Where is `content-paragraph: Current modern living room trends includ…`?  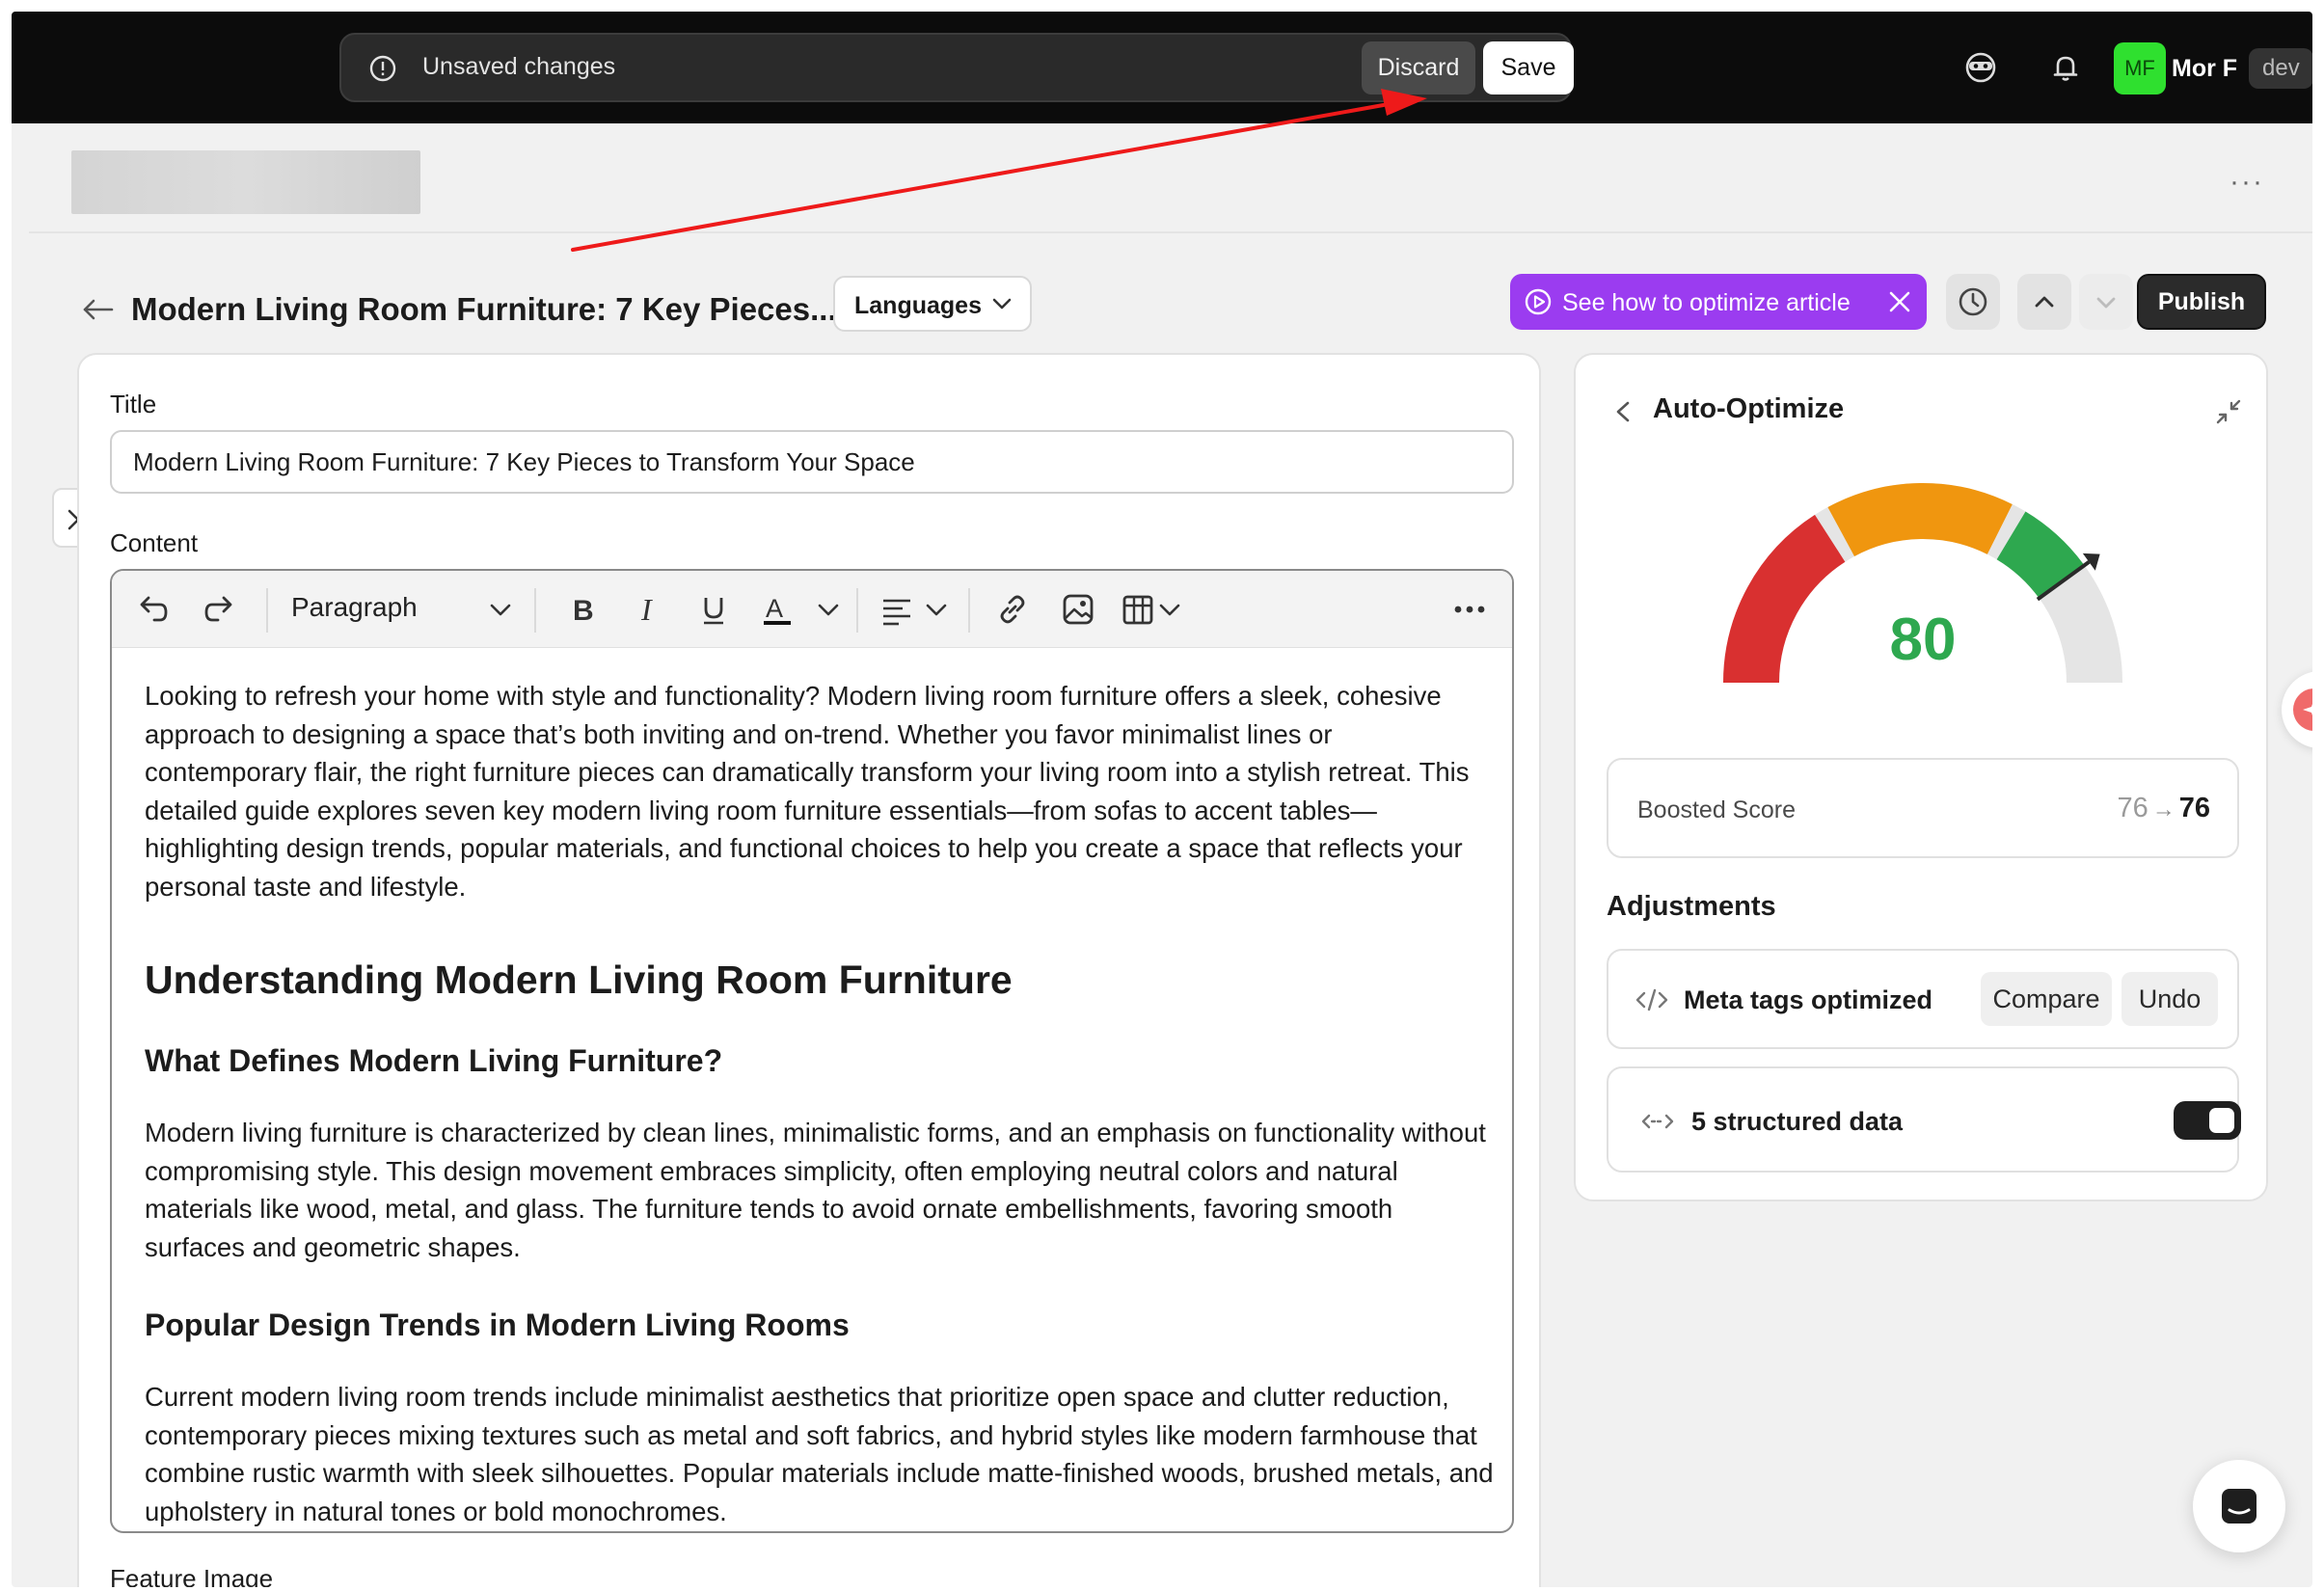
content-paragraph: Current modern living room trends includ… is located at coordinates (819, 1454).